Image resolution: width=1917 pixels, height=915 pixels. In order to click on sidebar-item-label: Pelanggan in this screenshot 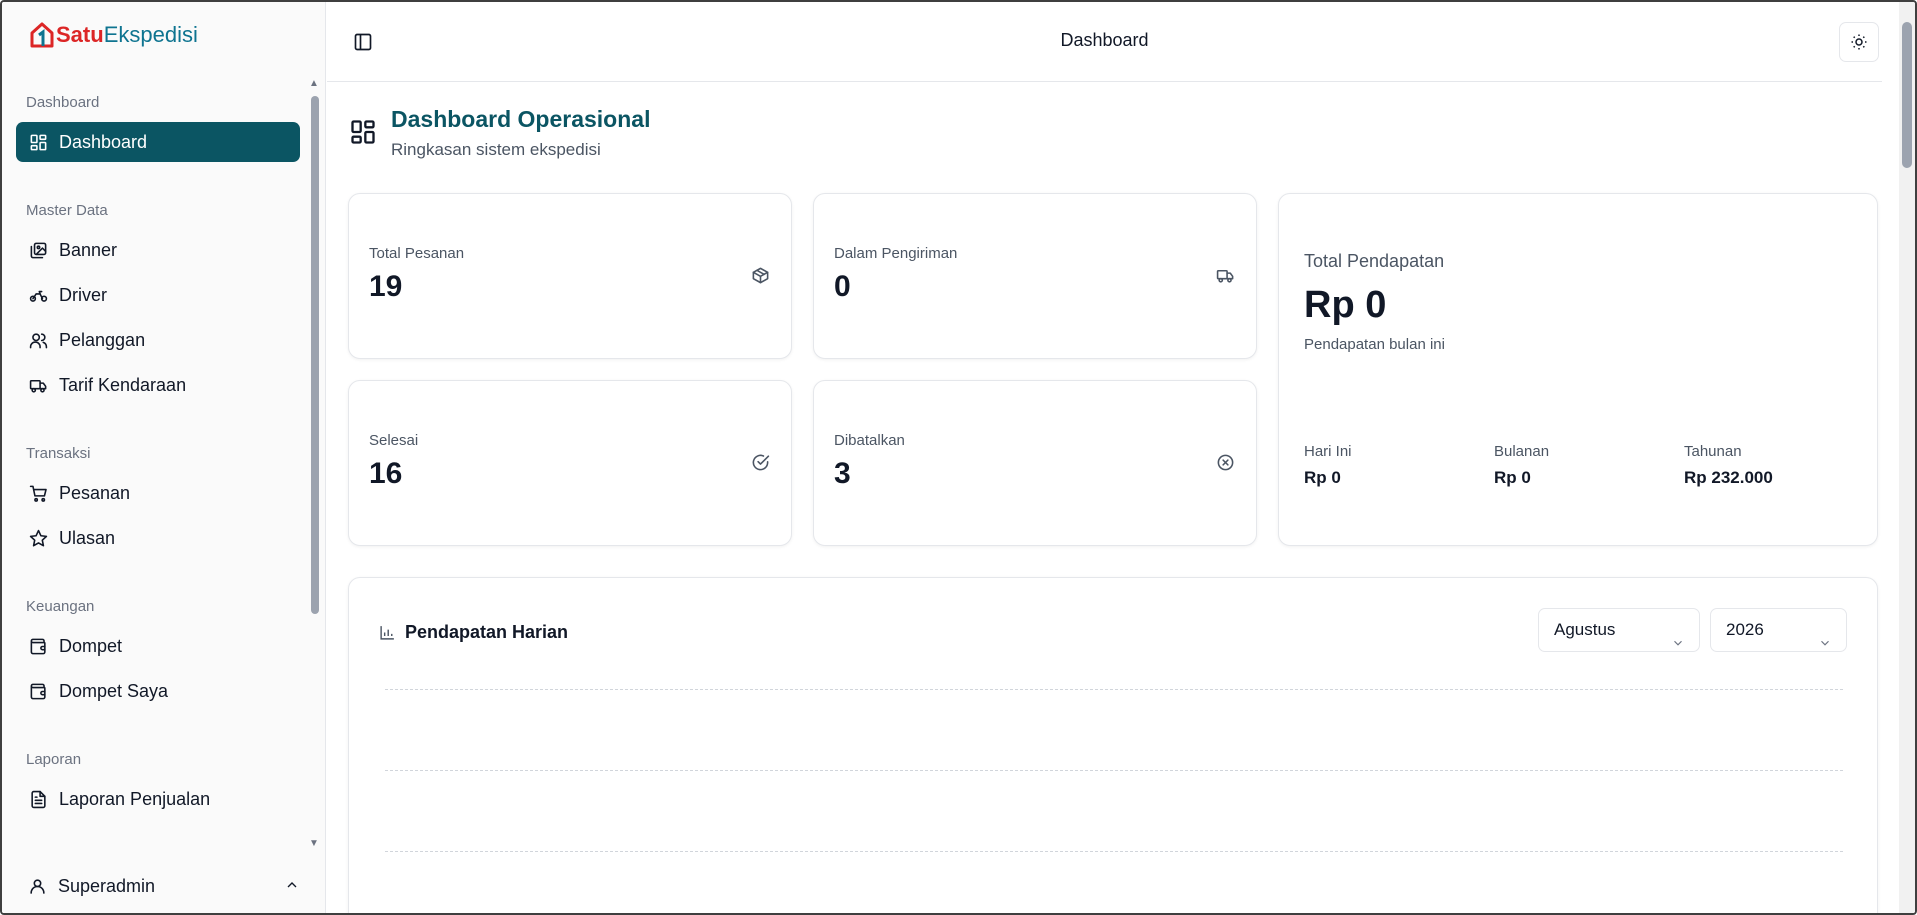, I will do `click(102, 339)`.